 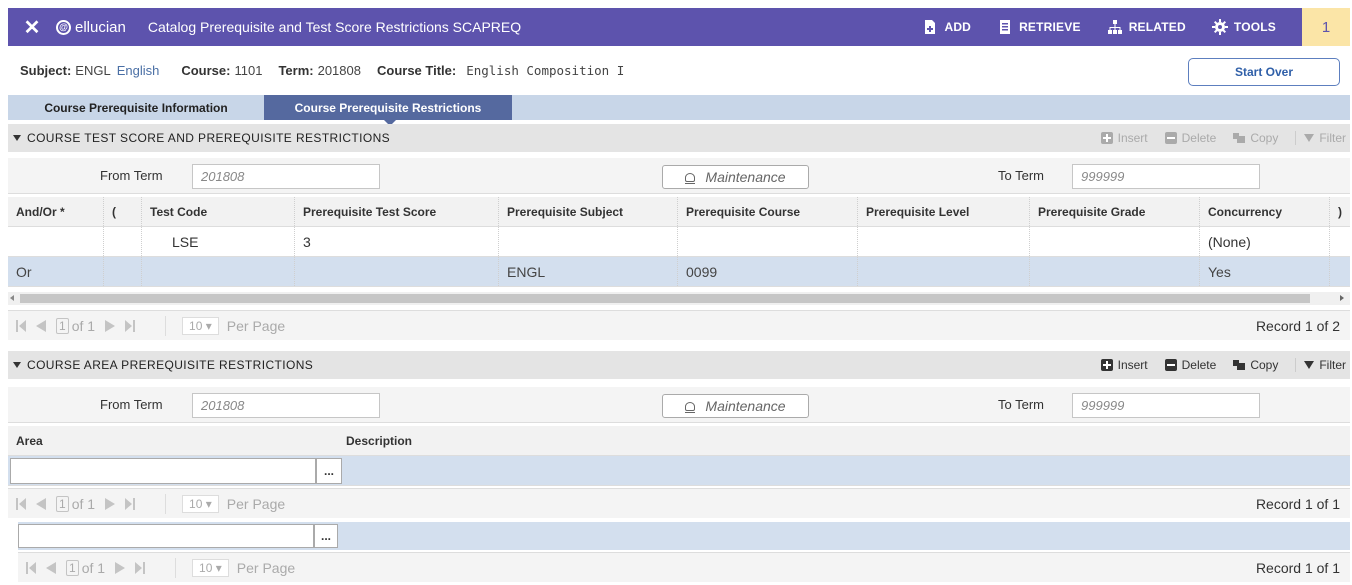 What do you see at coordinates (588, 271) in the screenshot?
I see `cell-prereq-subject: ENGL` at bounding box center [588, 271].